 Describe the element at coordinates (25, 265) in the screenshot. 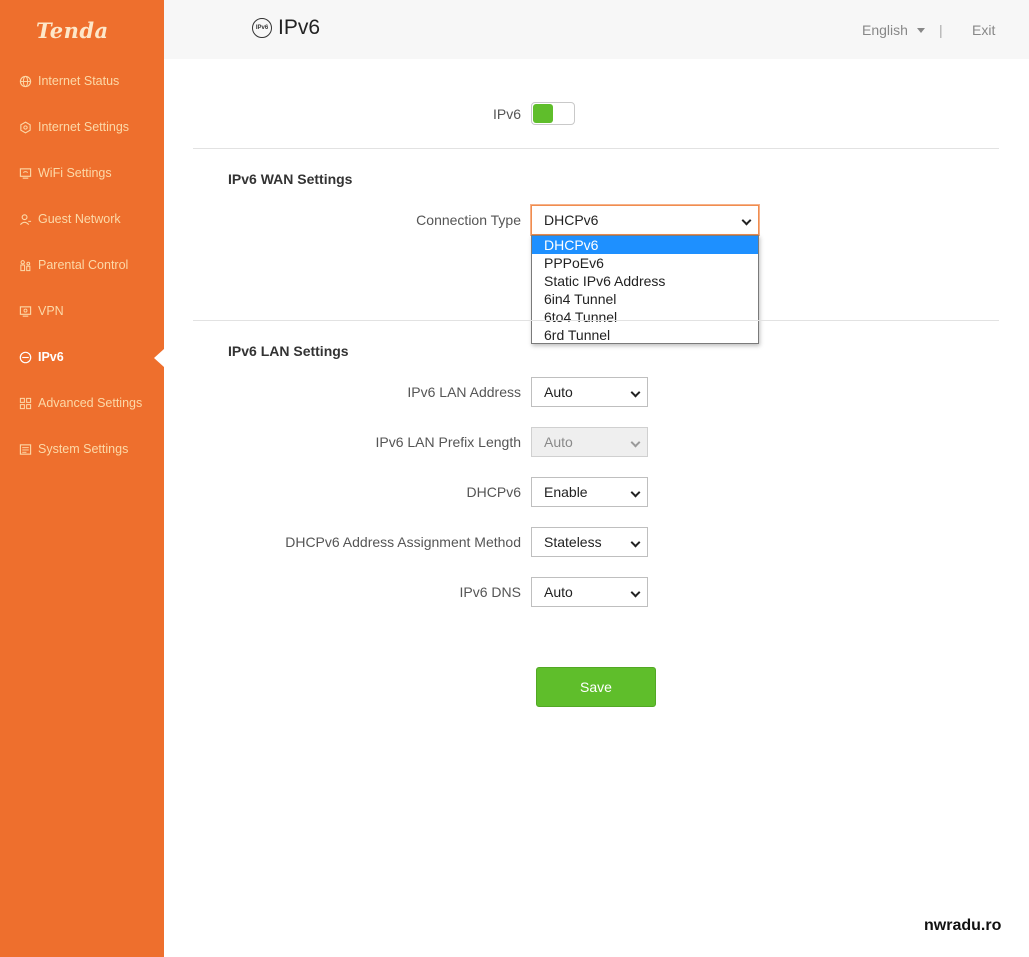

I see `family-icon` at that location.